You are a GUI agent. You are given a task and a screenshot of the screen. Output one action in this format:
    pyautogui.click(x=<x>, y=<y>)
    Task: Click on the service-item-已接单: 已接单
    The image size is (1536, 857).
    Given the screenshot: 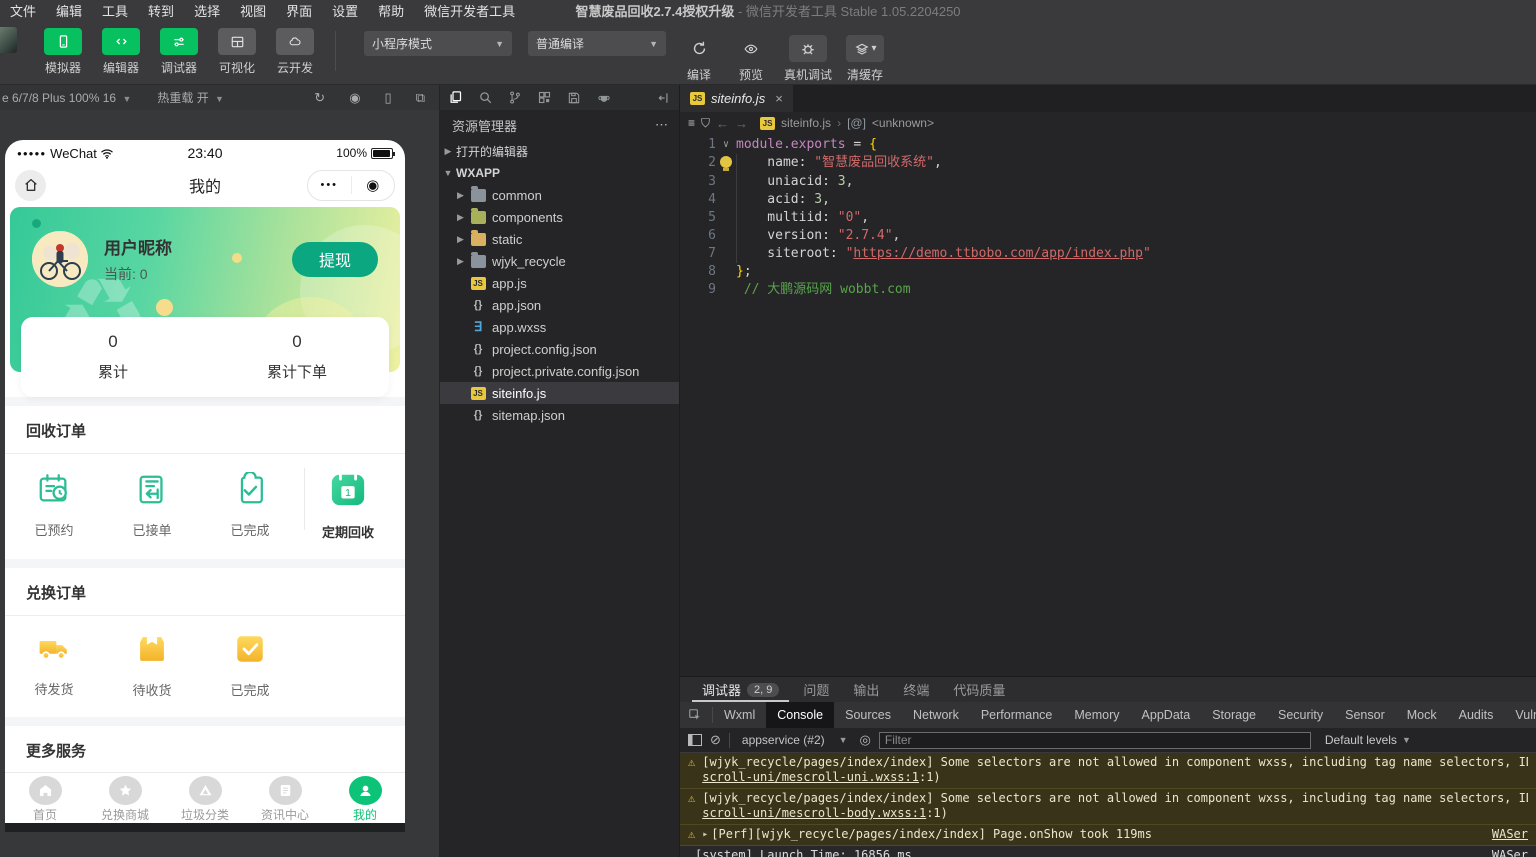 What is the action you would take?
    pyautogui.click(x=152, y=505)
    